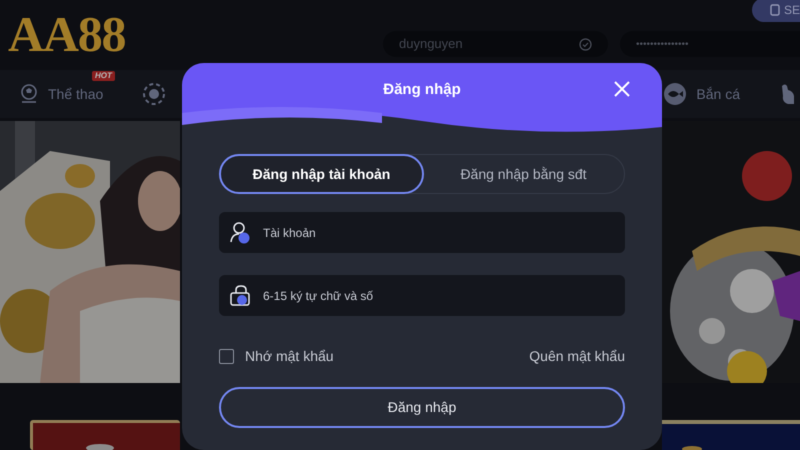  Describe the element at coordinates (675, 94) in the screenshot. I see `fish-icon` at that location.